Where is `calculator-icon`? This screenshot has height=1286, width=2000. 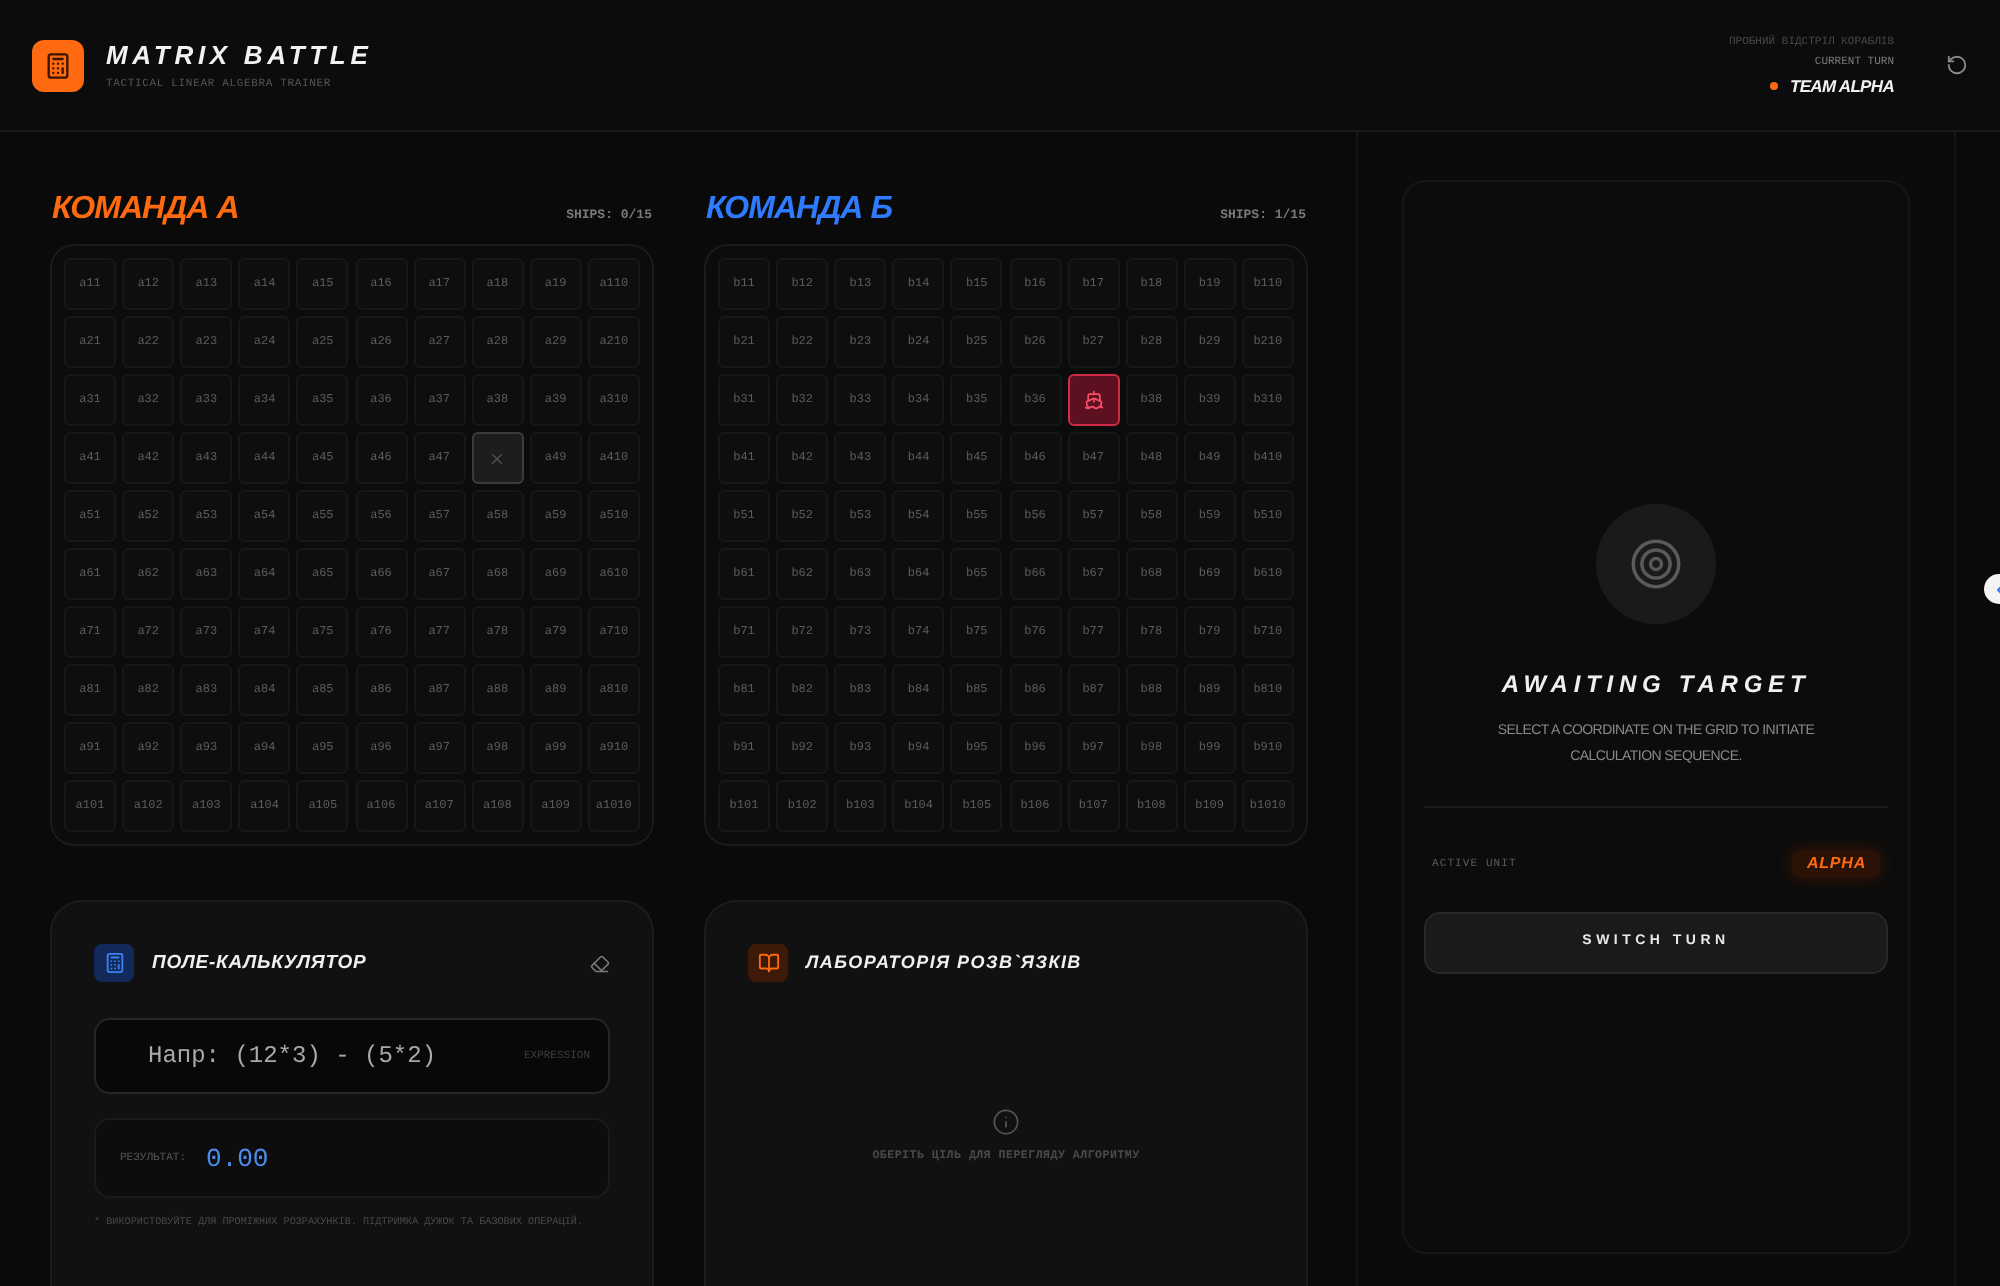 calculator-icon is located at coordinates (114, 963).